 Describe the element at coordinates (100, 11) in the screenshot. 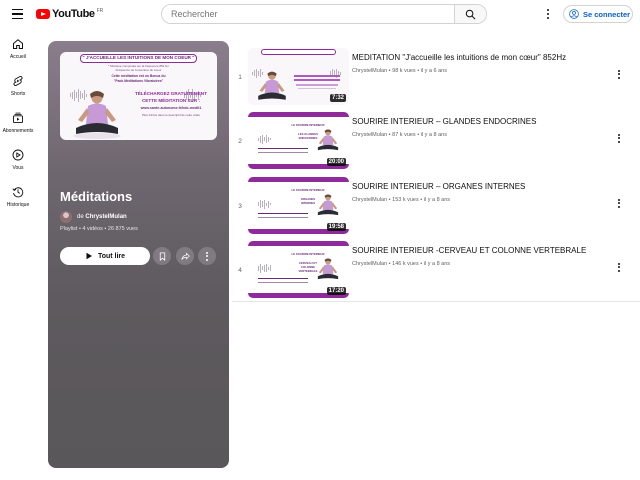

I see `country-code: FR` at that location.